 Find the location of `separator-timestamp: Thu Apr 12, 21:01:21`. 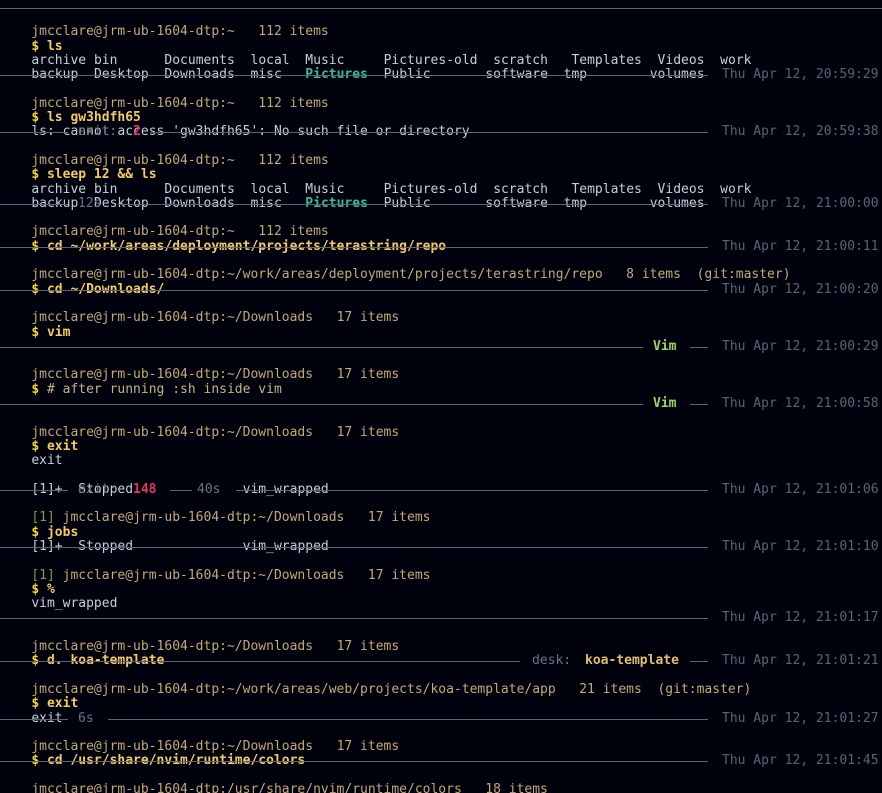

separator-timestamp: Thu Apr 12, 21:01:21 is located at coordinates (800, 661).